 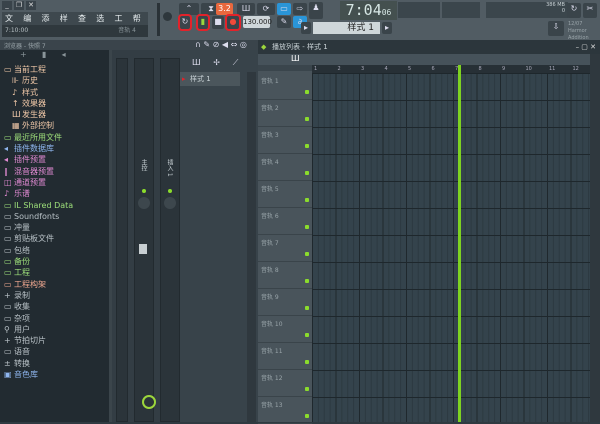 What do you see at coordinates (285, 86) in the screenshot?
I see `track-header: 音轨 1` at bounding box center [285, 86].